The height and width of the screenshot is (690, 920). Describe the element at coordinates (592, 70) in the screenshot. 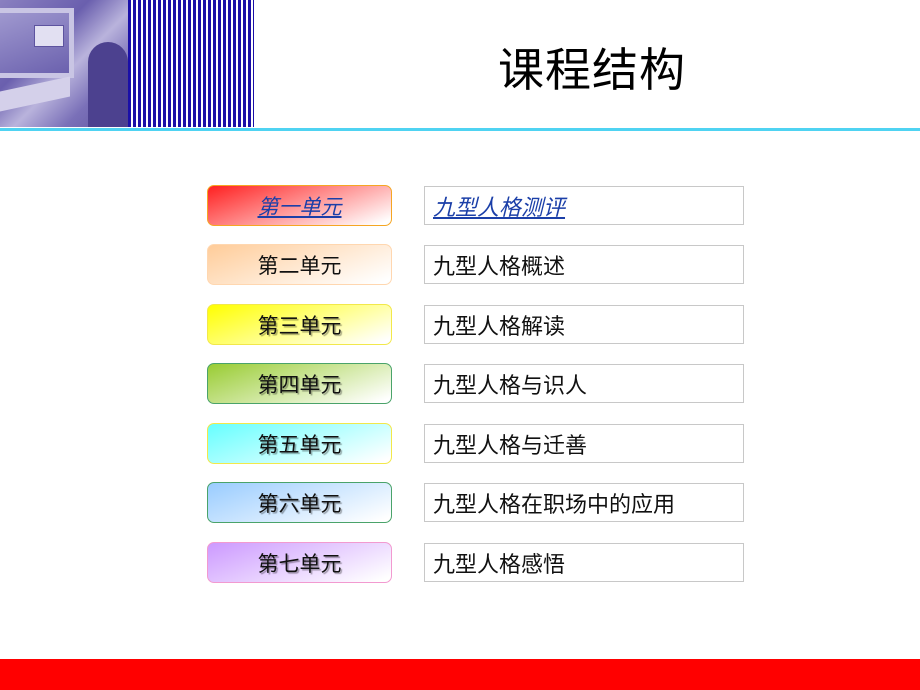

I see `page-title: 课程结构` at that location.